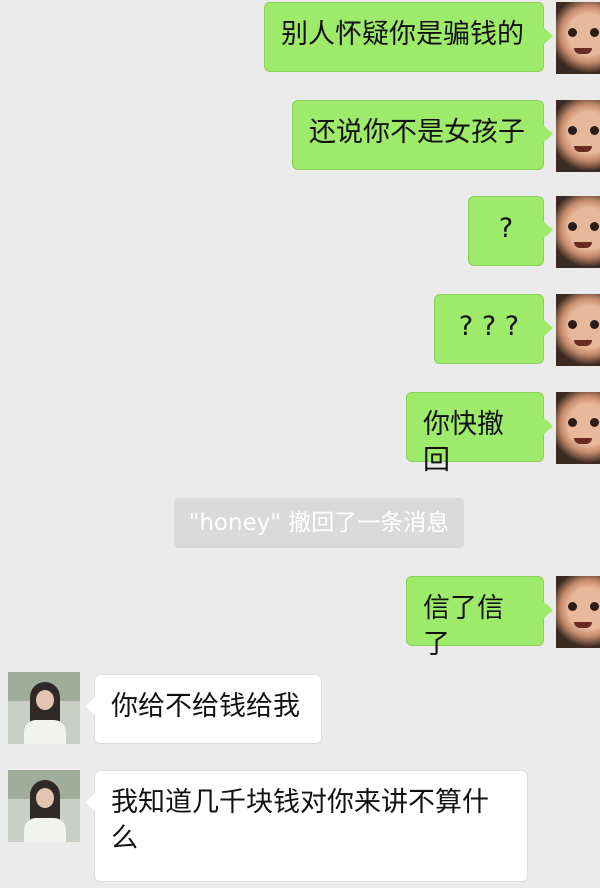 The width and height of the screenshot is (600, 888). Describe the element at coordinates (422, 135) in the screenshot. I see `sent-message-bubble: 还说你不是女孩子` at that location.